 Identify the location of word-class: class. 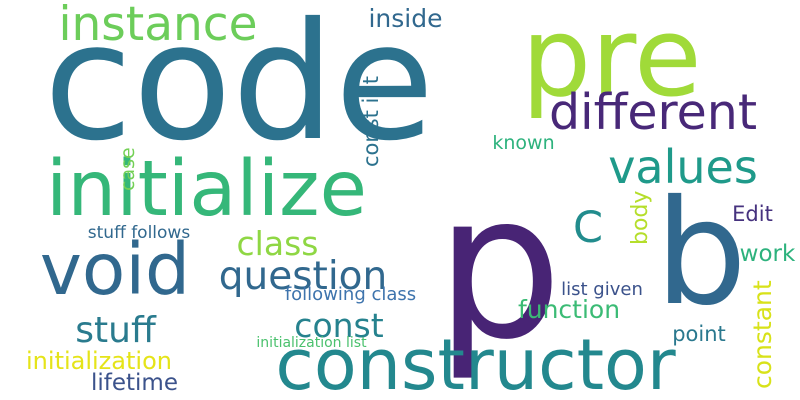
(277, 243).